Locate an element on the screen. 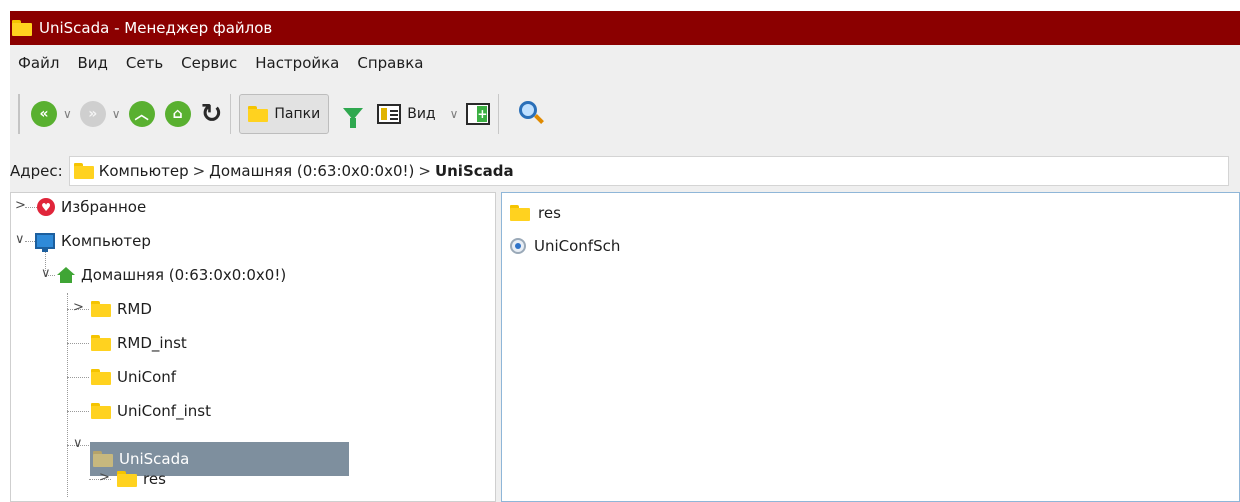 The width and height of the screenshot is (1240, 502). menu-view: Вид is located at coordinates (92, 63).